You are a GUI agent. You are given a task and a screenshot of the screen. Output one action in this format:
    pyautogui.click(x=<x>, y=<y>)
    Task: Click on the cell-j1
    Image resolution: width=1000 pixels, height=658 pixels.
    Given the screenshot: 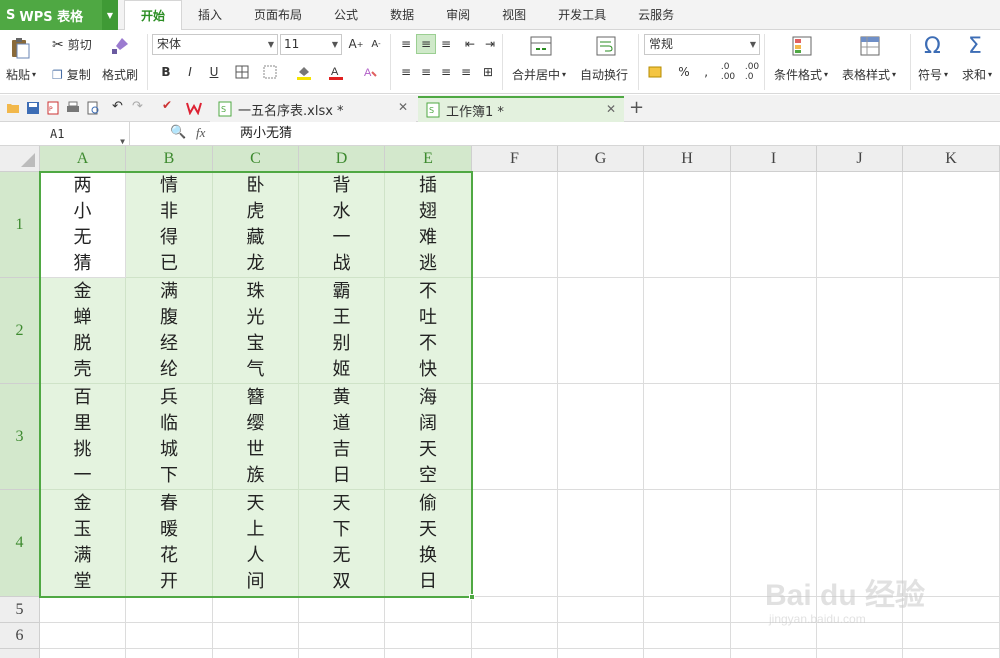 What is the action you would take?
    pyautogui.click(x=860, y=225)
    